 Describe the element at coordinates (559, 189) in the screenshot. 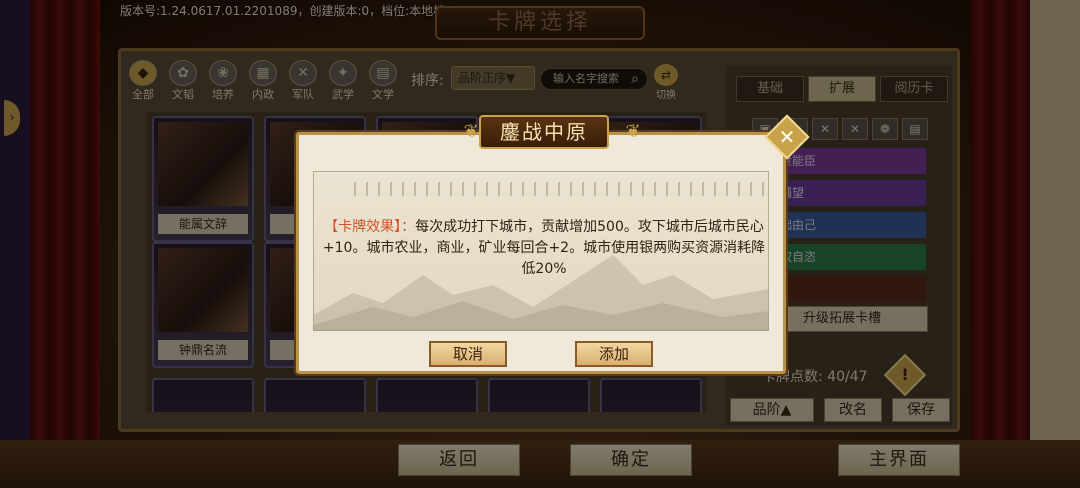

I see `fret-pattern` at that location.